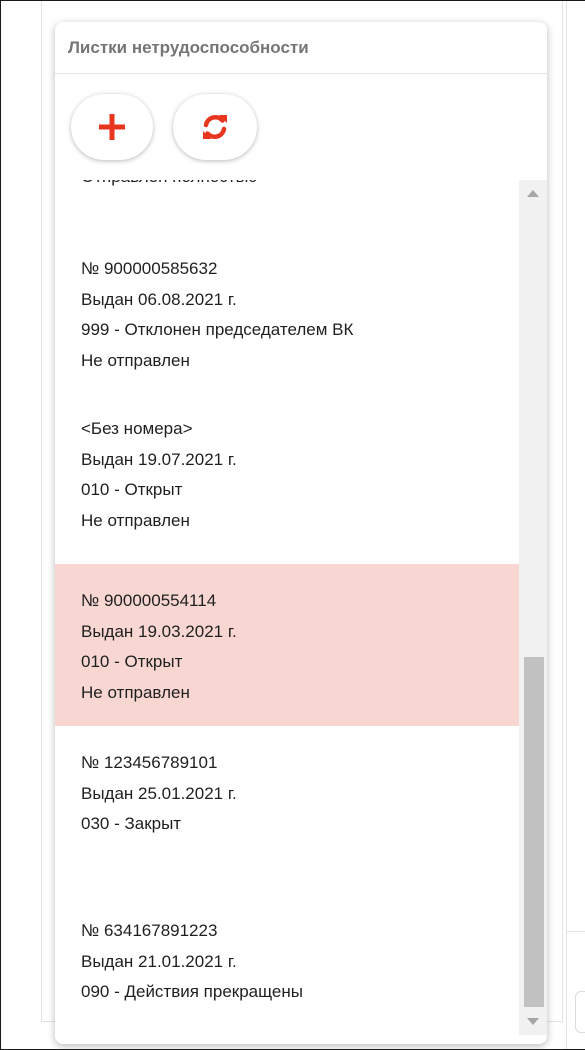 This screenshot has width=585, height=1050. Describe the element at coordinates (192, 991) in the screenshot. I see `item-status: 090 - Действия прекращены` at that location.